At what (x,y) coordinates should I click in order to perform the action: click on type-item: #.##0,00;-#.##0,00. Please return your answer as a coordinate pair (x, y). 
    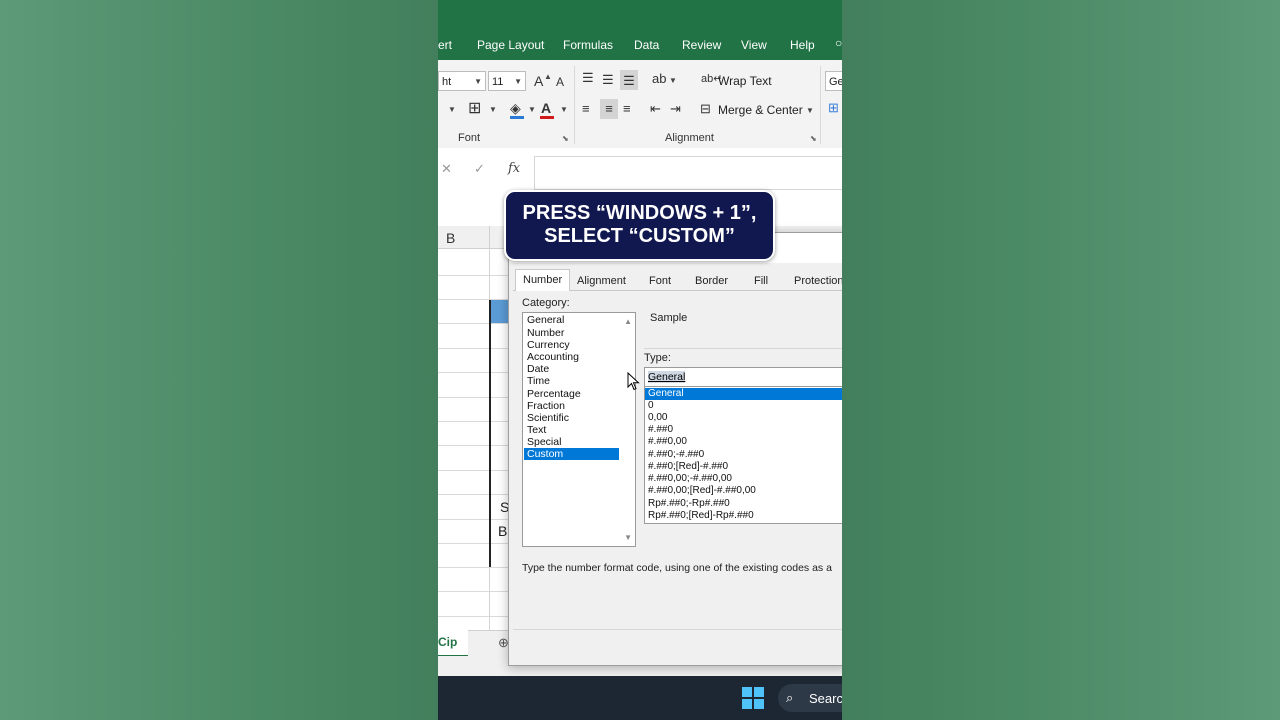
    Looking at the image, I should click on (743, 479).